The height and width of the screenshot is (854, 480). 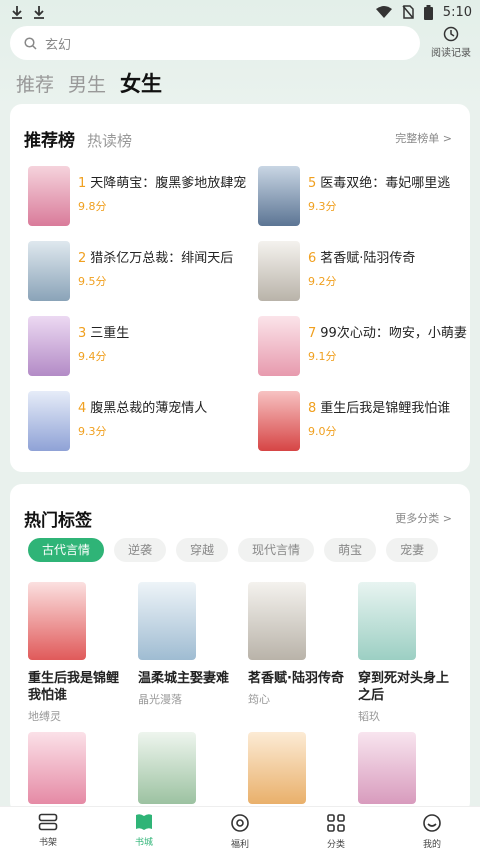 What do you see at coordinates (239, 845) in the screenshot?
I see `nav-label: 福利` at bounding box center [239, 845].